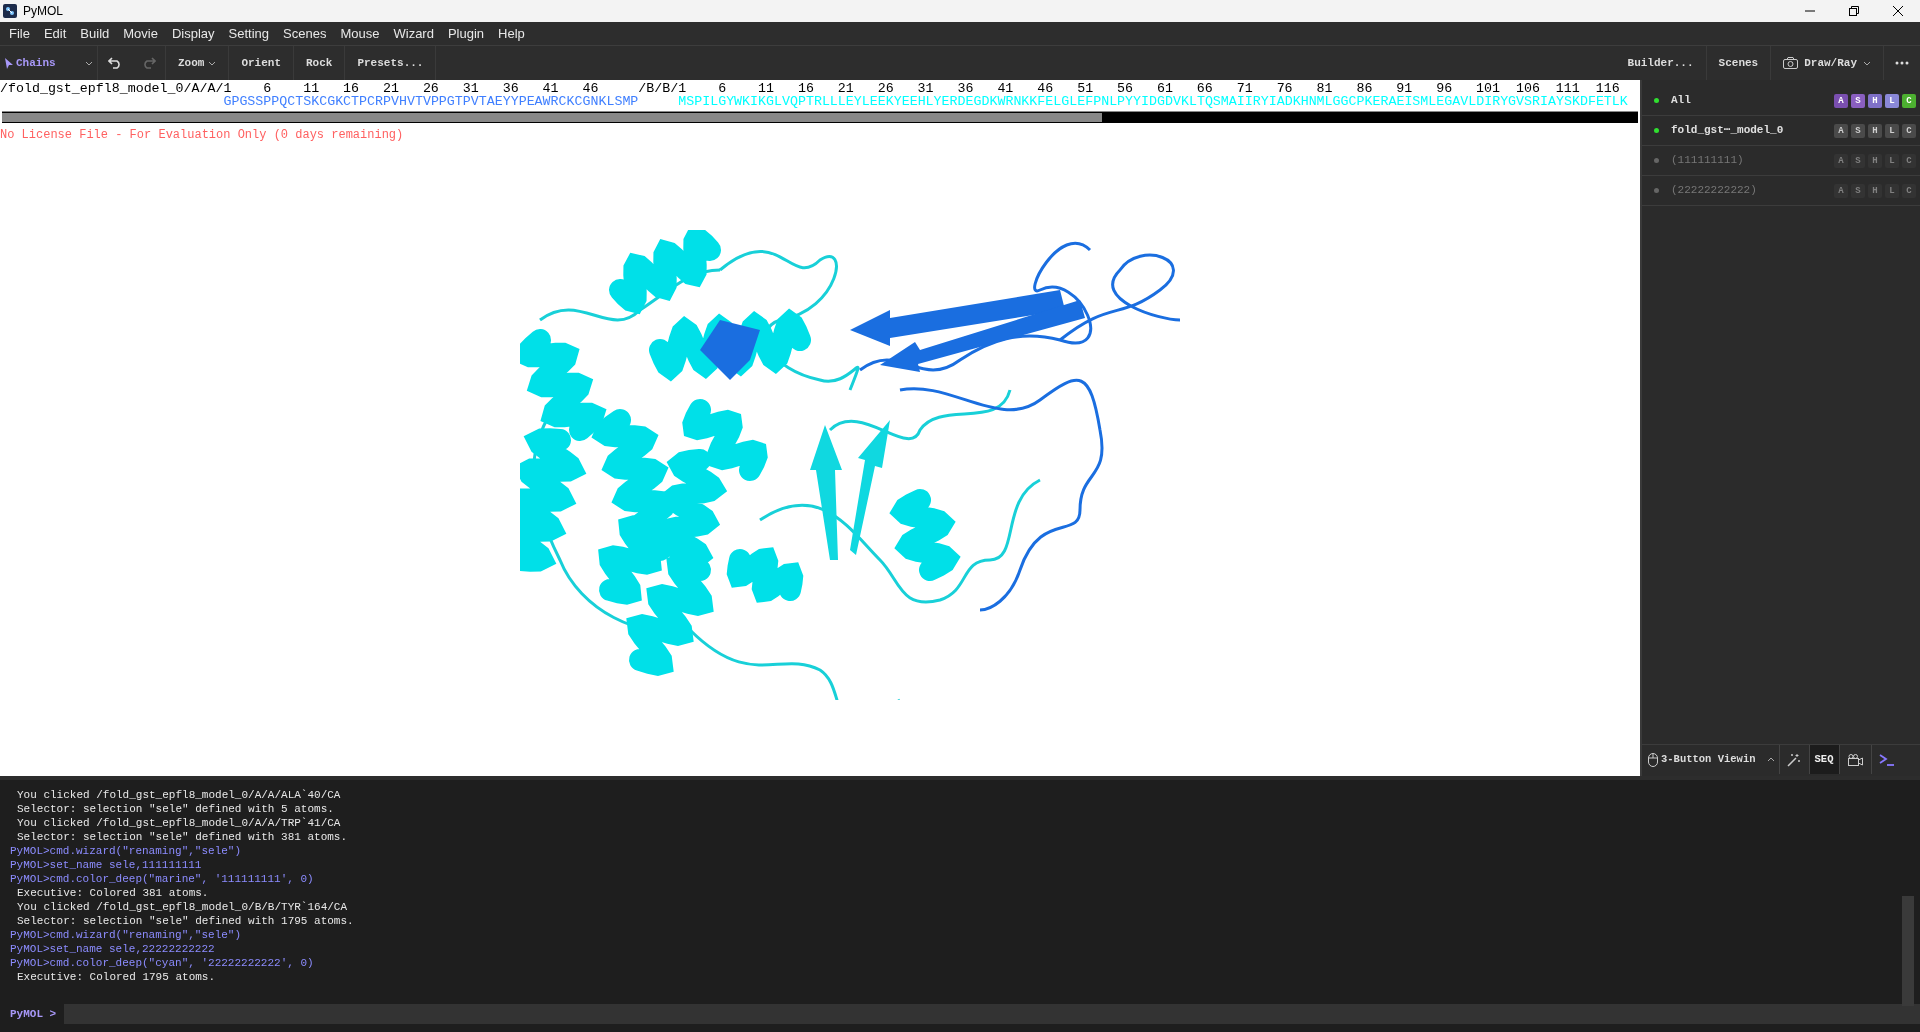 This screenshot has width=1920, height=1032. What do you see at coordinates (182, 837) in the screenshot?
I see `console-line: Selector: selection "sele" defined with 381 atoms.` at bounding box center [182, 837].